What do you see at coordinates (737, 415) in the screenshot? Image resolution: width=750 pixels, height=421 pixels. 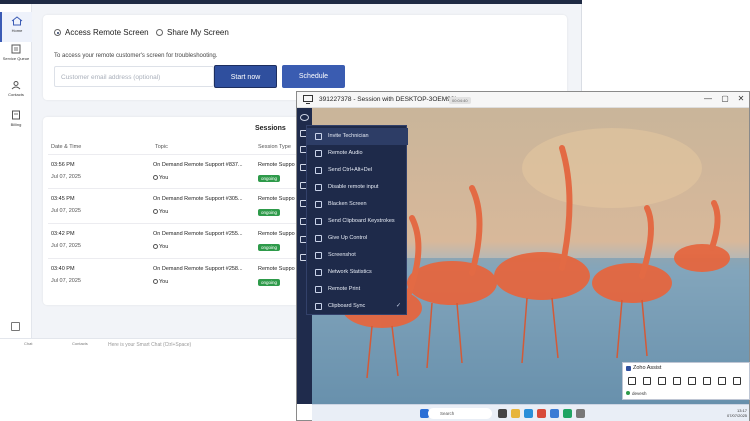 I see `clock-date: 07/07/2025` at bounding box center [737, 415].